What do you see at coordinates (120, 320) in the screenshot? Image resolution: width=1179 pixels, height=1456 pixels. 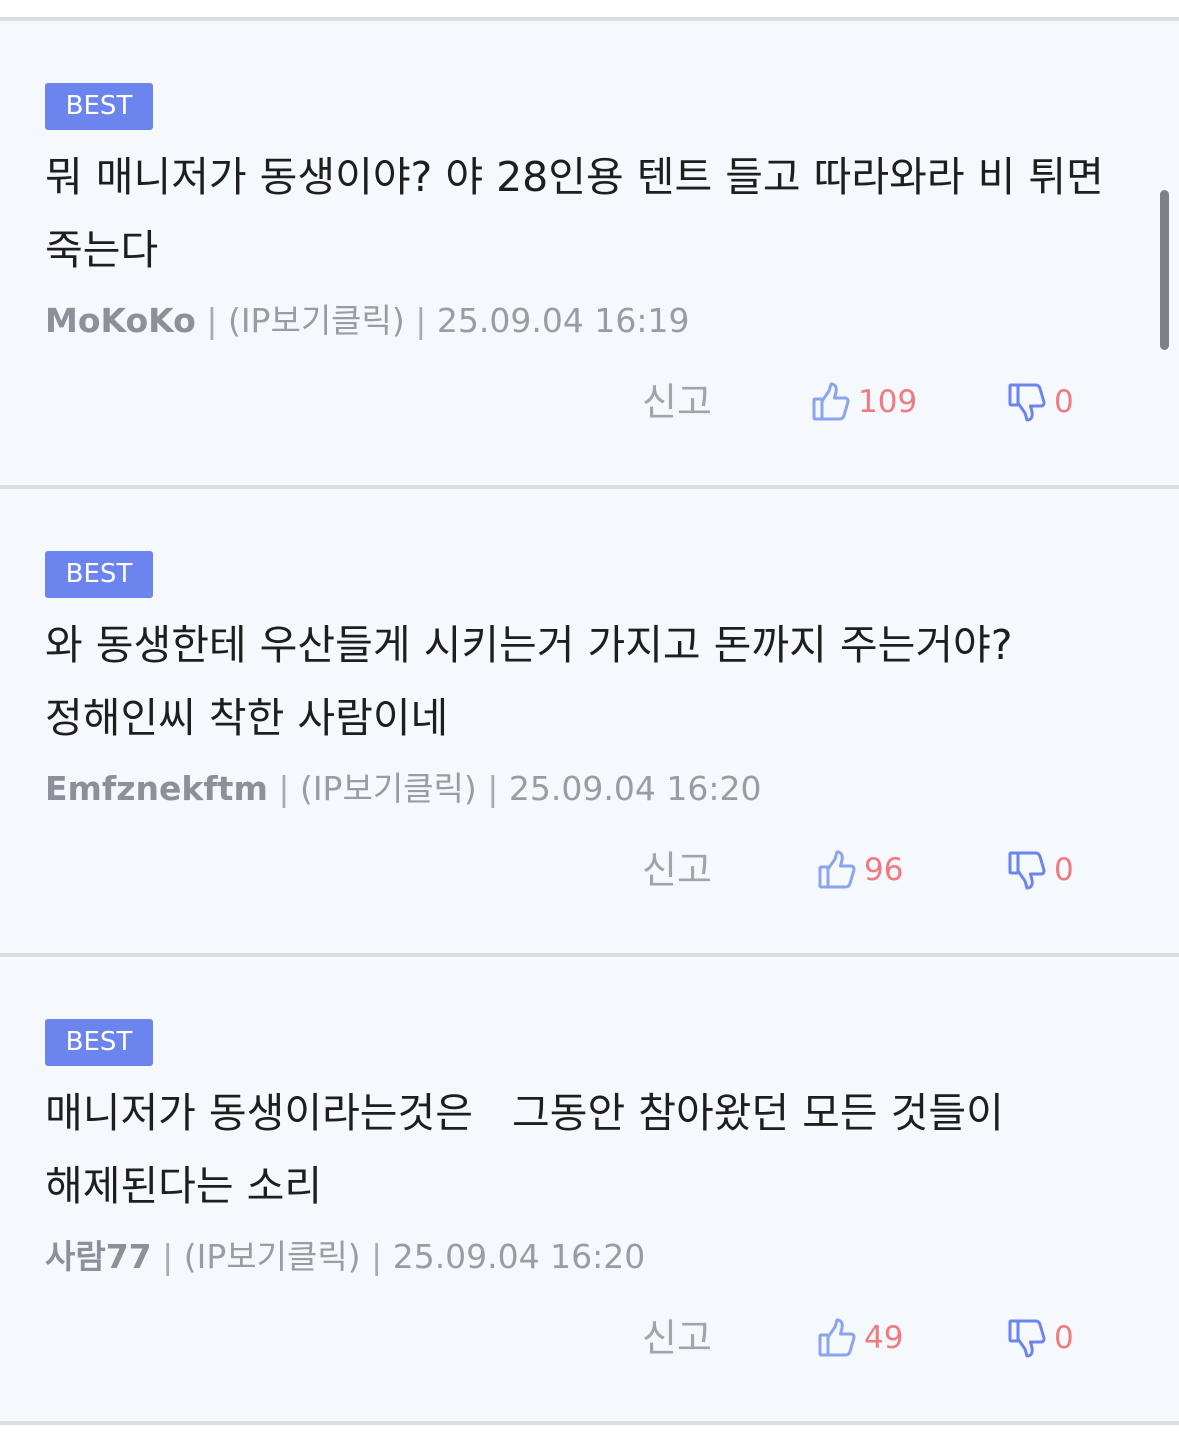 I see `author-name: MoKoKo` at bounding box center [120, 320].